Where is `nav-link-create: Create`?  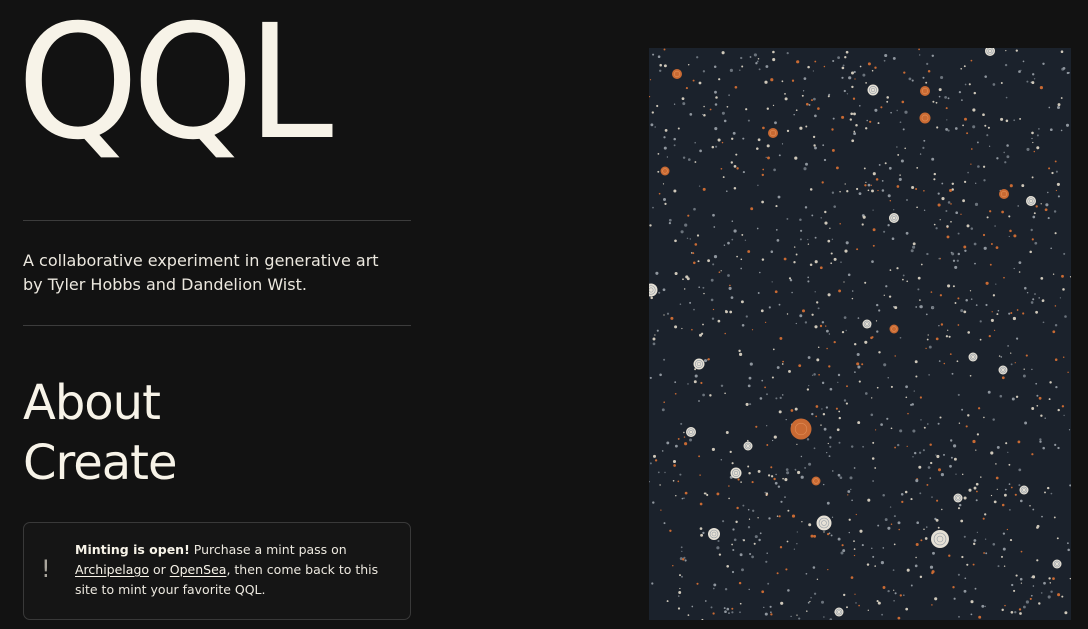 nav-link-create: Create is located at coordinates (173, 463).